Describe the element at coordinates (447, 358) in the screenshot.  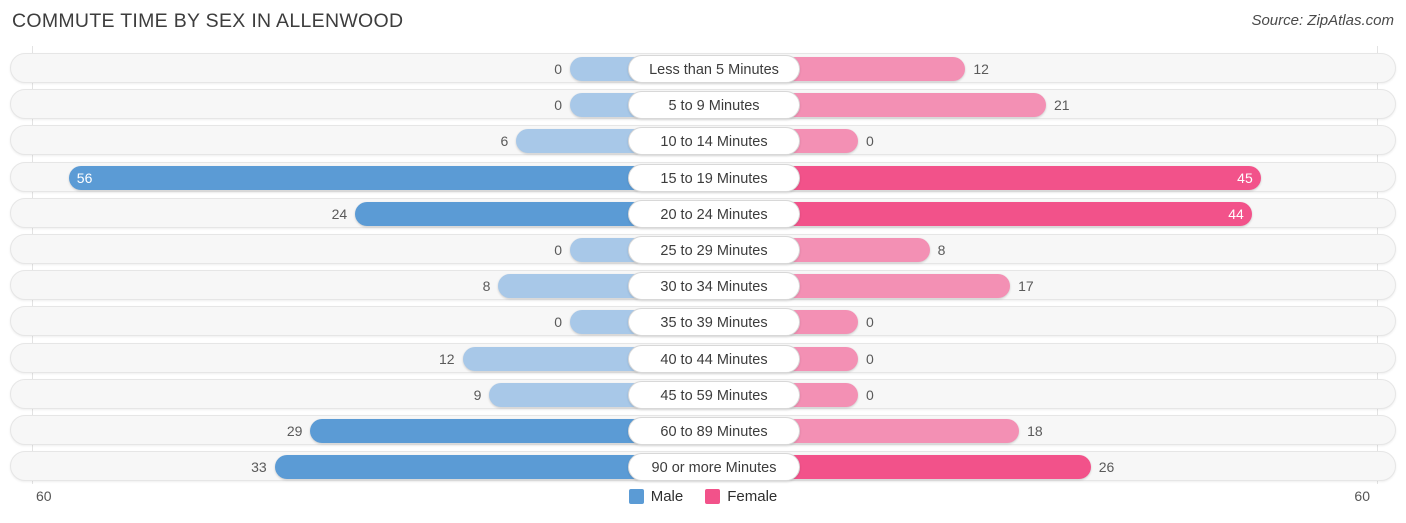
I see `value-label-male: 12` at that location.